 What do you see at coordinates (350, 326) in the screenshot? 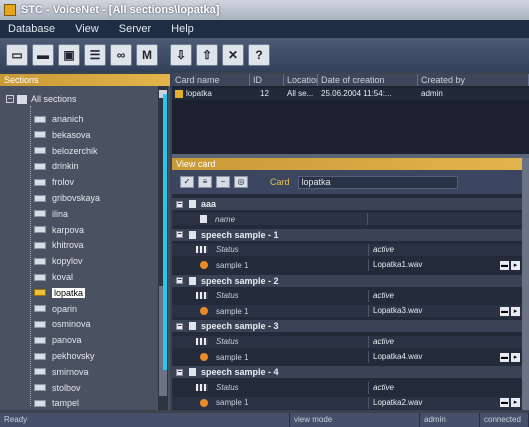
I see `card-group-row: − speech sample - 3` at bounding box center [350, 326].